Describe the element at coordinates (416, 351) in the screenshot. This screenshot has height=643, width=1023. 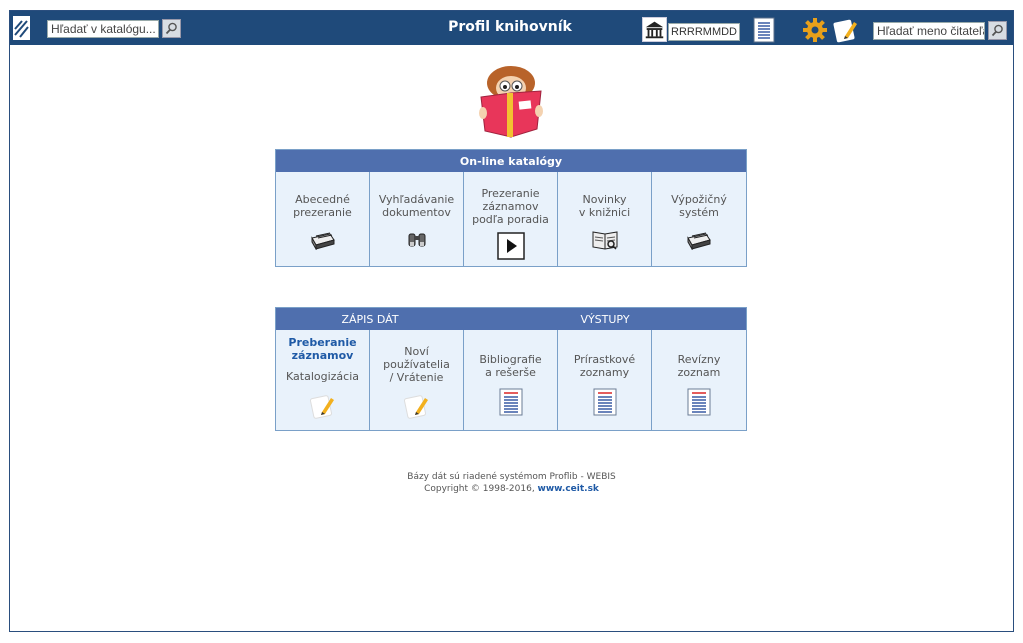
I see `item-label: Noví` at that location.